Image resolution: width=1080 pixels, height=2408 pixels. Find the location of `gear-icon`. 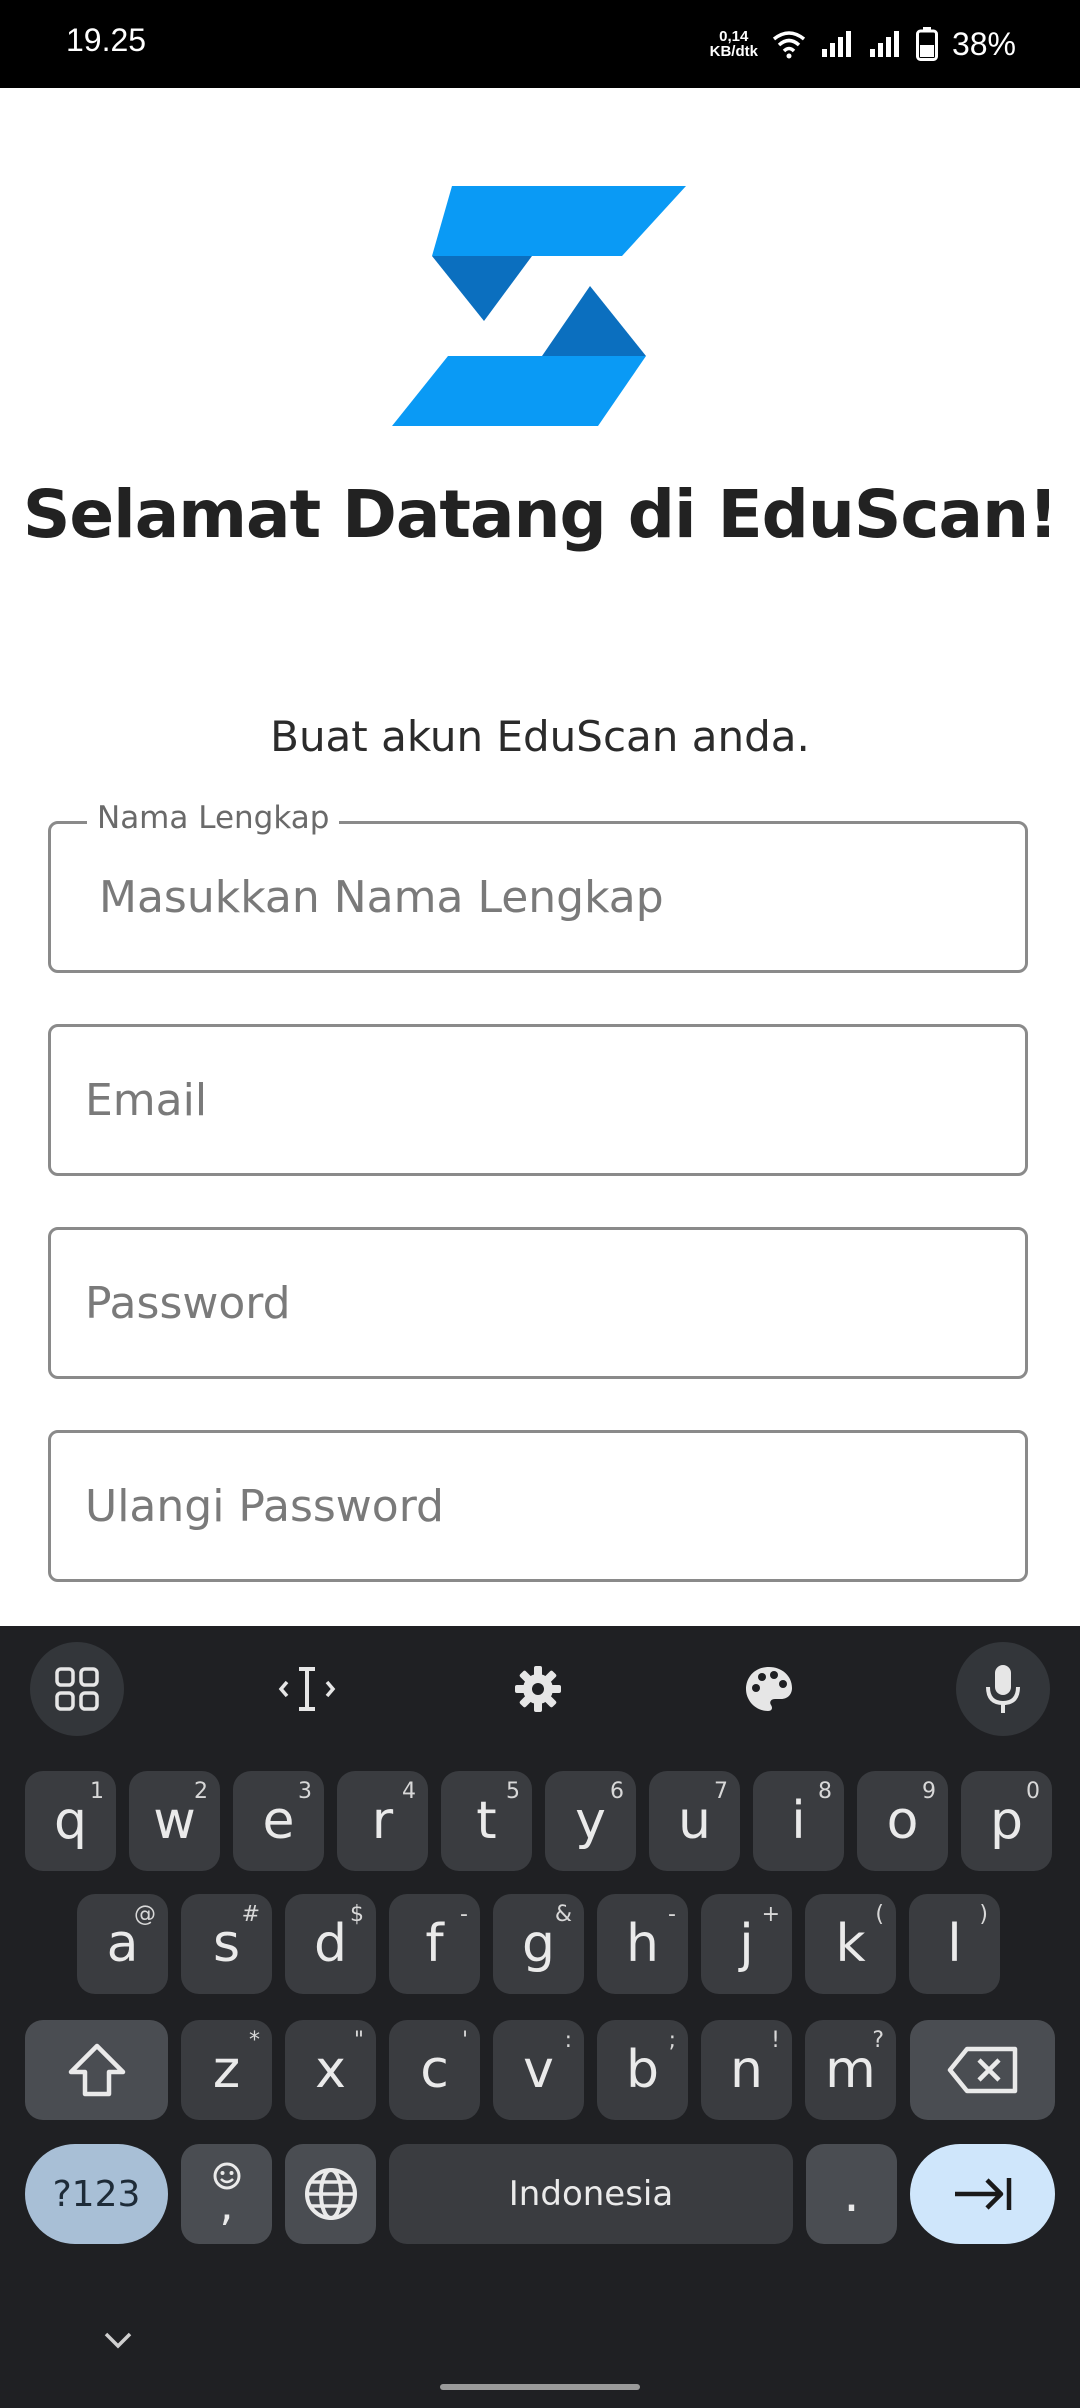

gear-icon is located at coordinates (538, 1689).